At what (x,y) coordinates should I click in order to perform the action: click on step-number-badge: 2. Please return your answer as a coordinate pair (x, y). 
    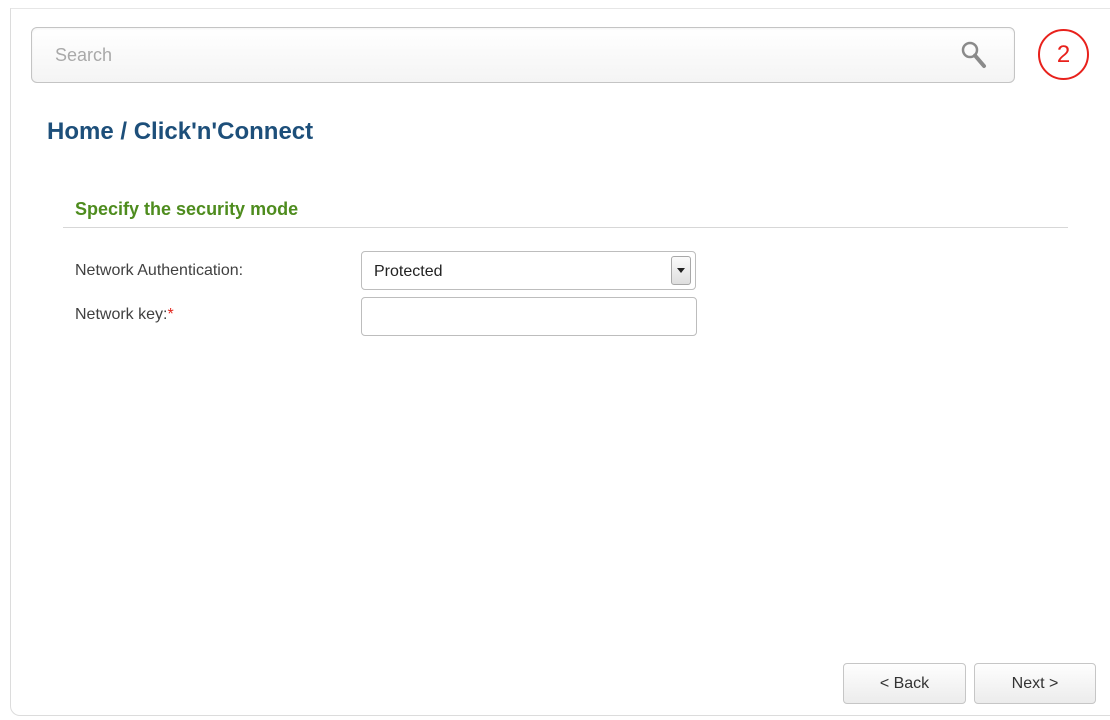
    Looking at the image, I should click on (1063, 54).